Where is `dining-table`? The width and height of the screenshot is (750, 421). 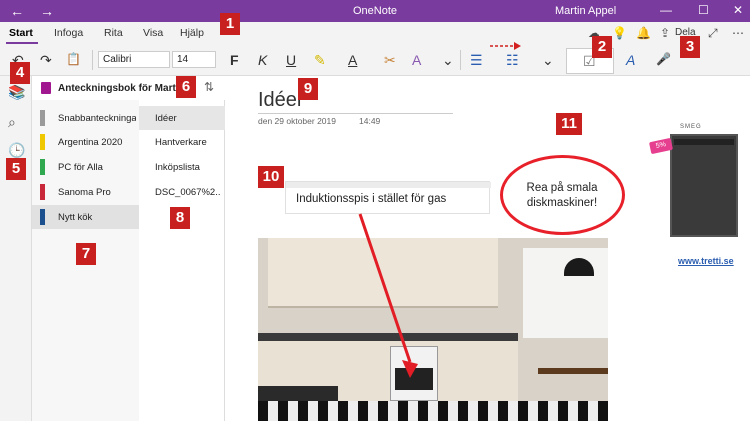 dining-table is located at coordinates (573, 371).